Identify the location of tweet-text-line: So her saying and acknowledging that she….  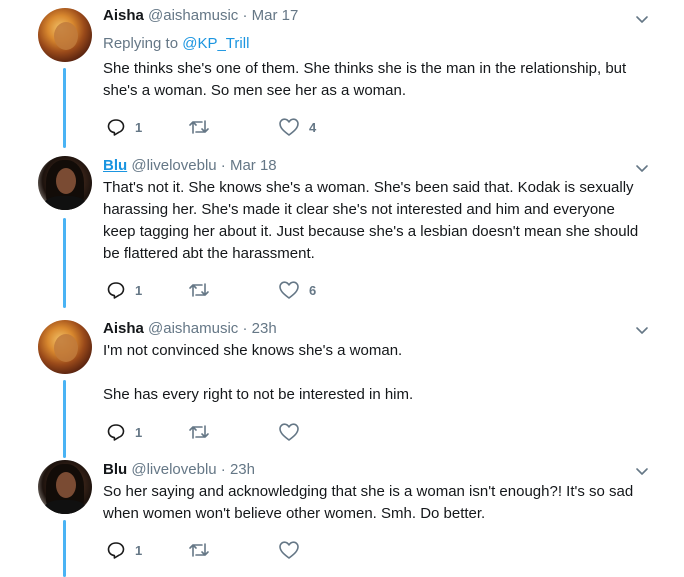
(368, 502).